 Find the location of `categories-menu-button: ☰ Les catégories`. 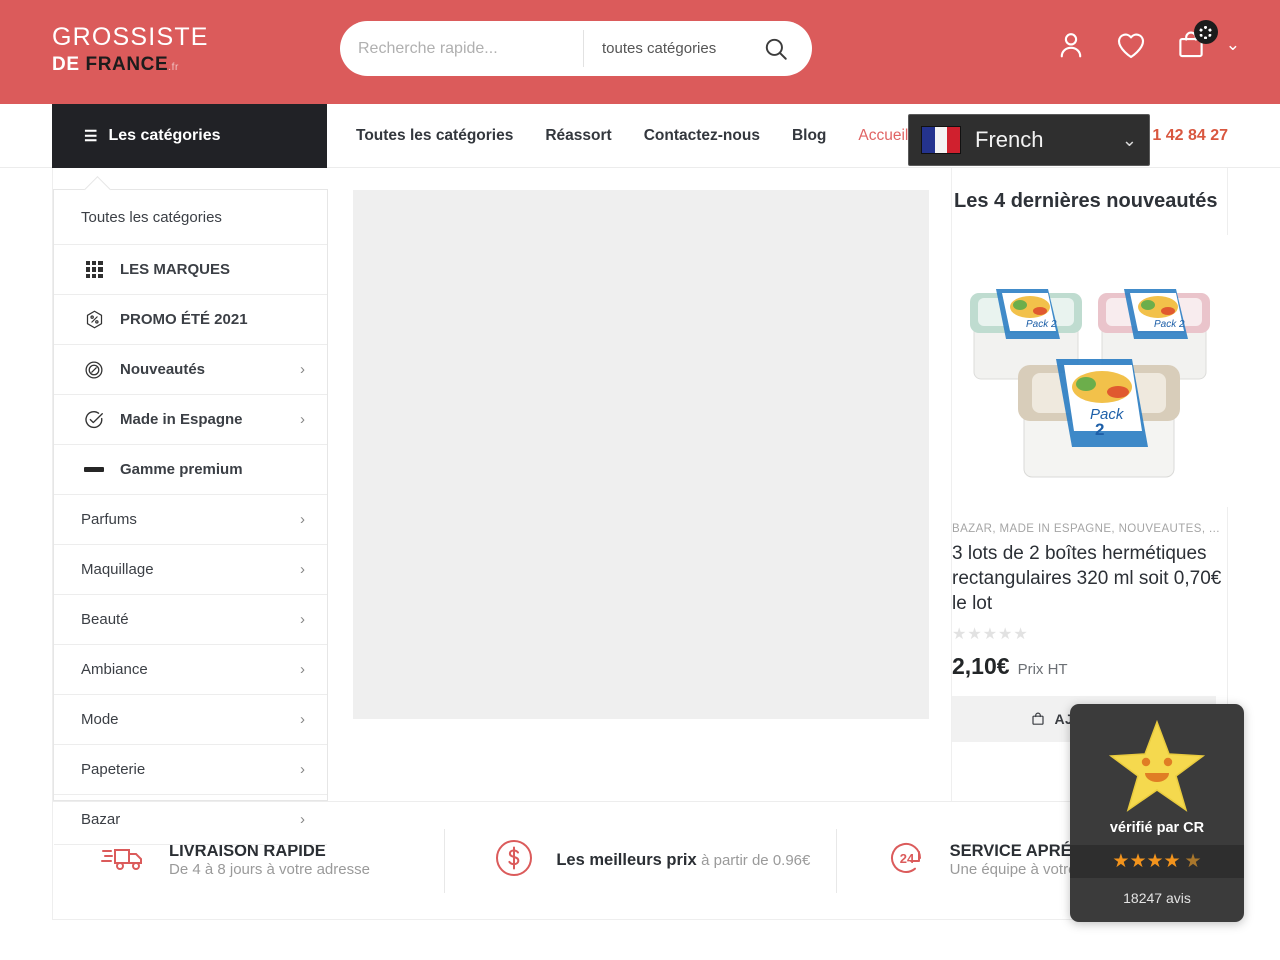

categories-menu-button: ☰ Les catégories is located at coordinates (189, 136).